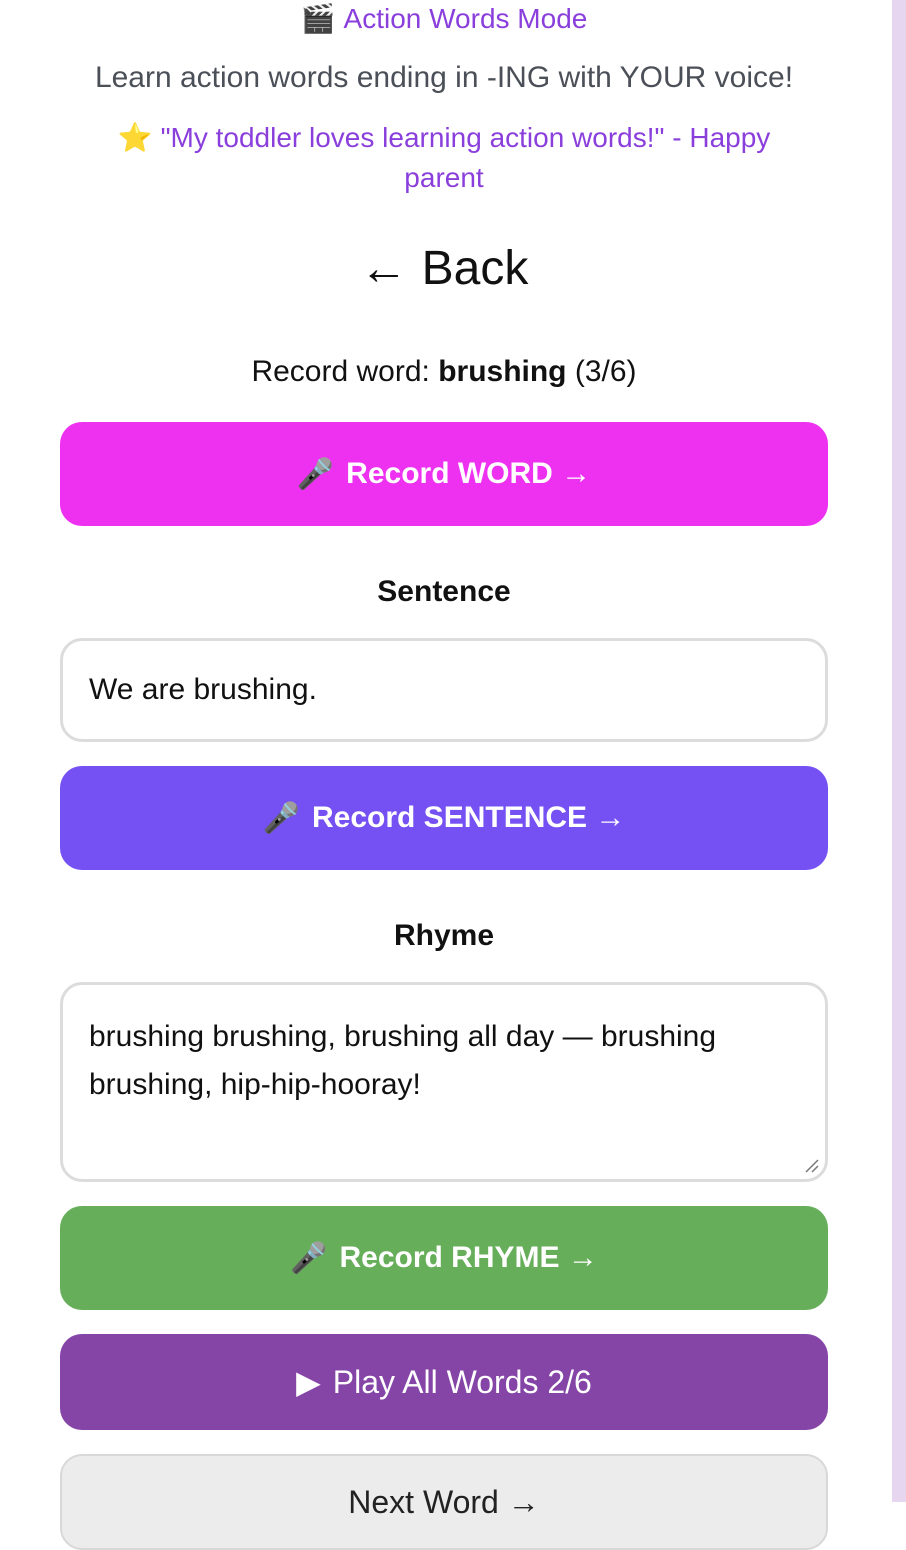  I want to click on resize-handle-icon, so click(811, 1165).